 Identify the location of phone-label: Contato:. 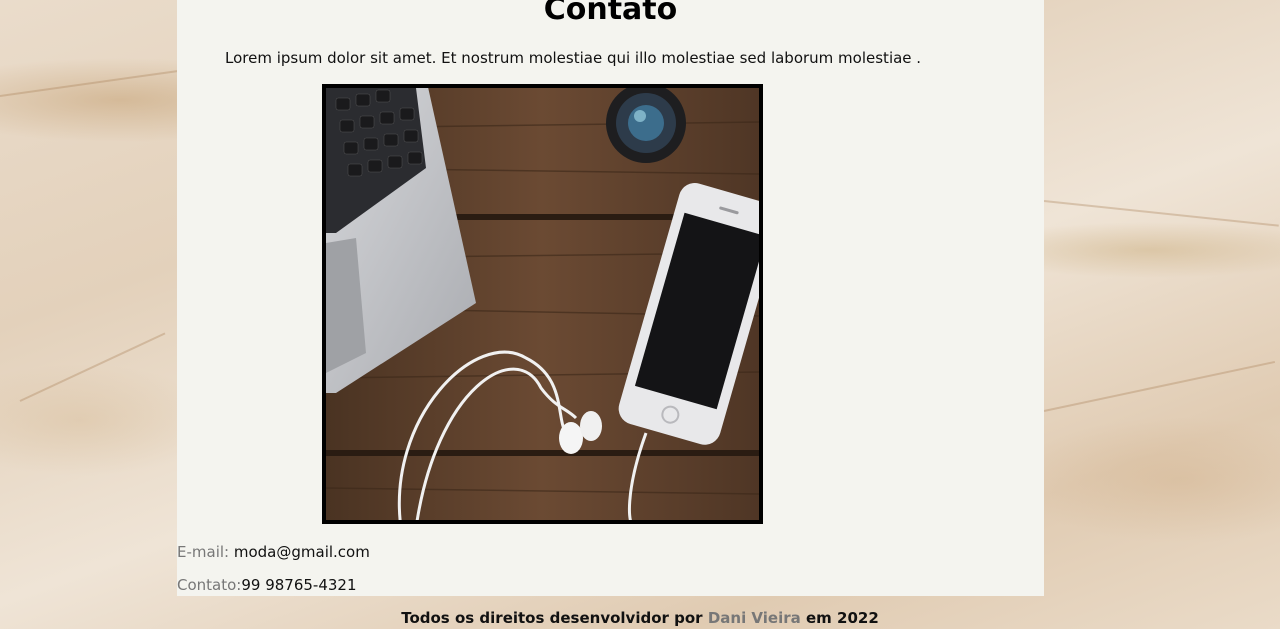
(209, 585).